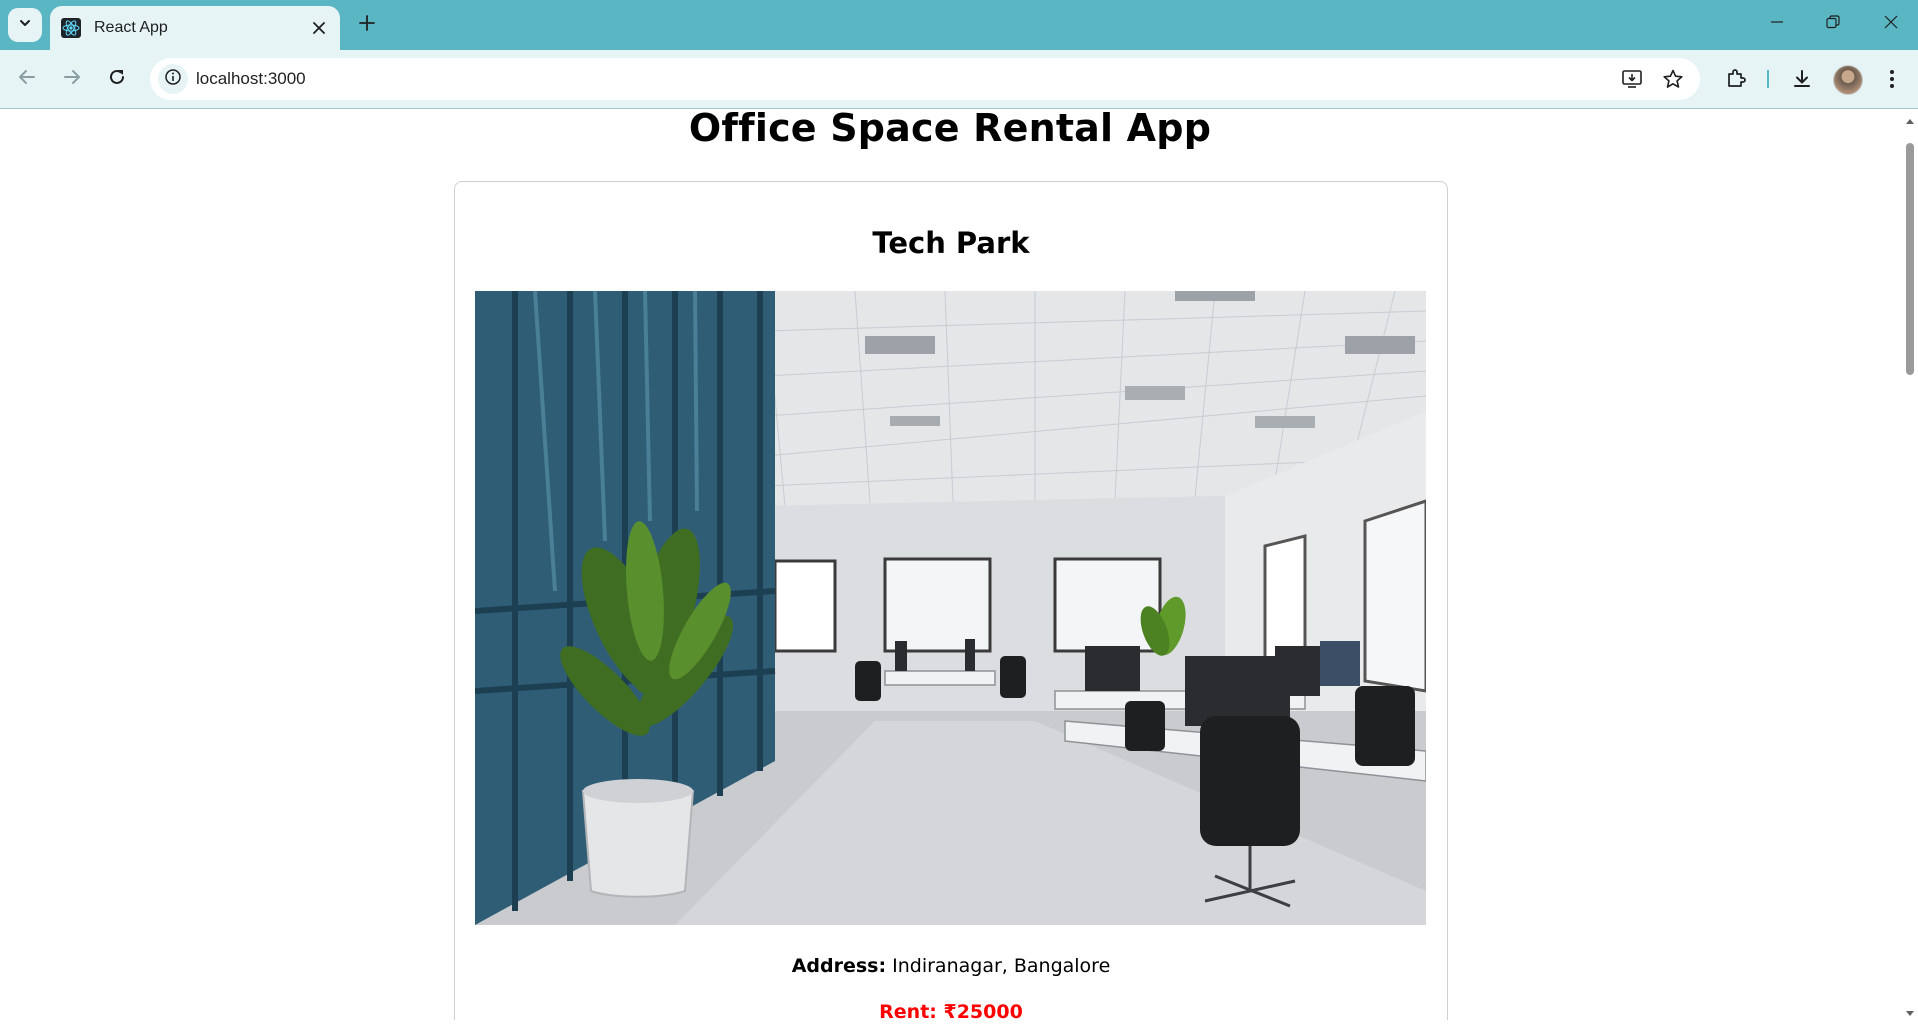  What do you see at coordinates (1910, 564) in the screenshot?
I see `page-scrollbar` at bounding box center [1910, 564].